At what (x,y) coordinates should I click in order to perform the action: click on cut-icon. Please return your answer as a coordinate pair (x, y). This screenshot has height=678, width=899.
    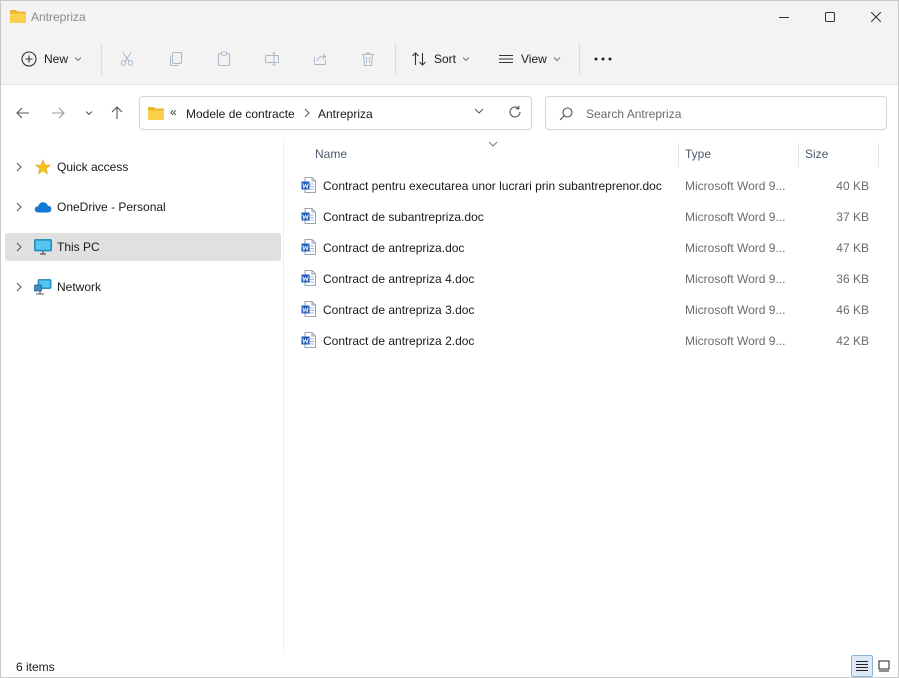
    Looking at the image, I should click on (127, 59).